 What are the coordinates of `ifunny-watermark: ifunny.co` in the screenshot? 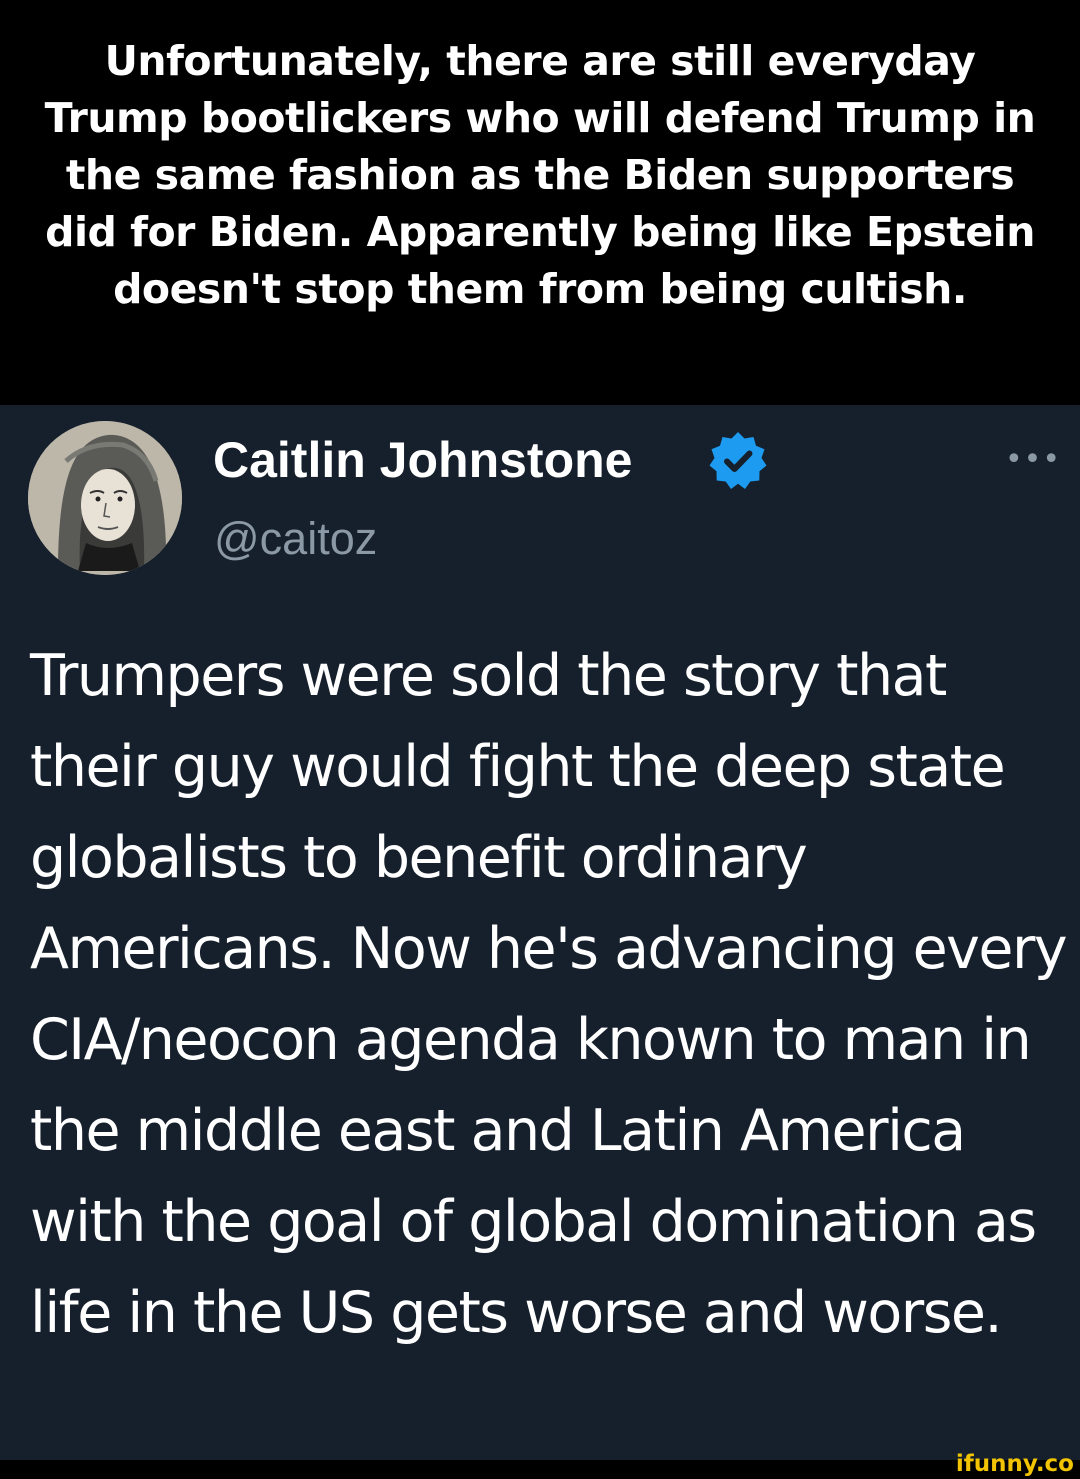 It's located at (1014, 1464).